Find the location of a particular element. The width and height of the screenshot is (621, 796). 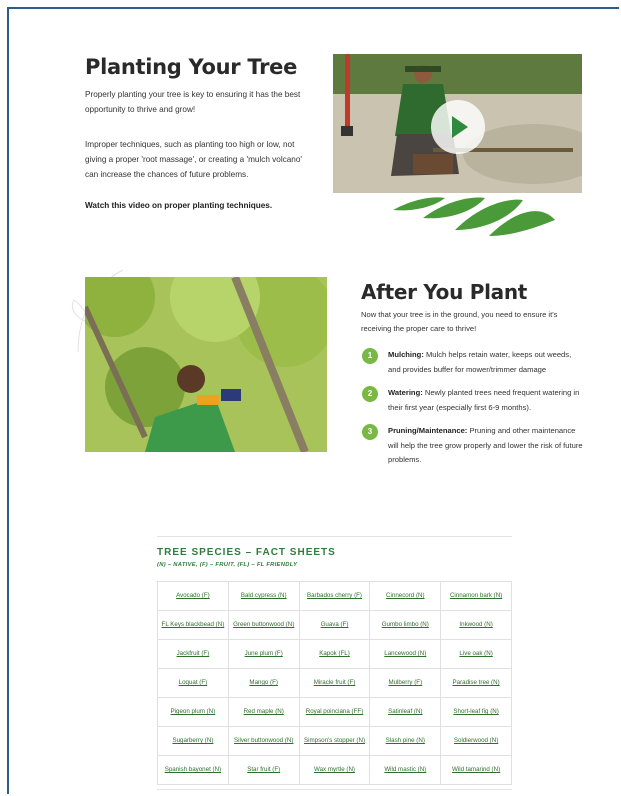

fact-sheet-link: Wax myrtle (N) is located at coordinates (334, 769).